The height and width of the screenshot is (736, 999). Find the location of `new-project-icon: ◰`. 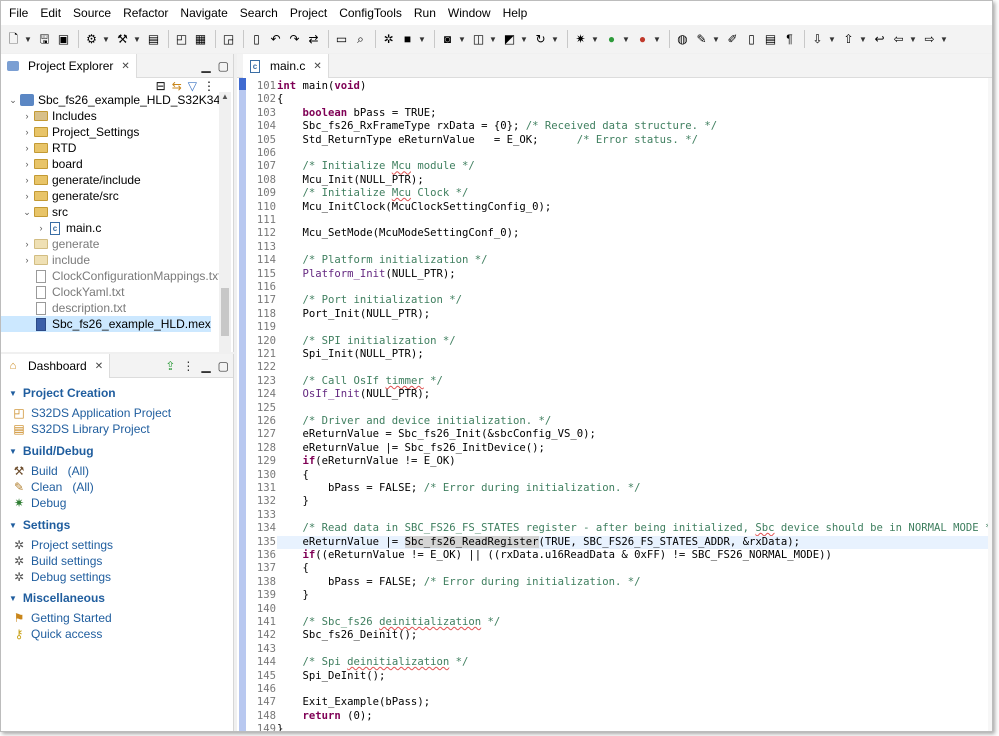

new-project-icon: ◰ is located at coordinates (181, 39).